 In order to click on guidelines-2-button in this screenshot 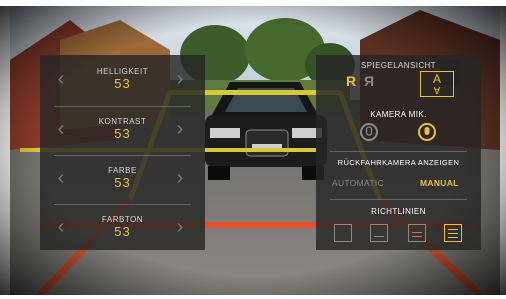, I will do `click(417, 233)`.